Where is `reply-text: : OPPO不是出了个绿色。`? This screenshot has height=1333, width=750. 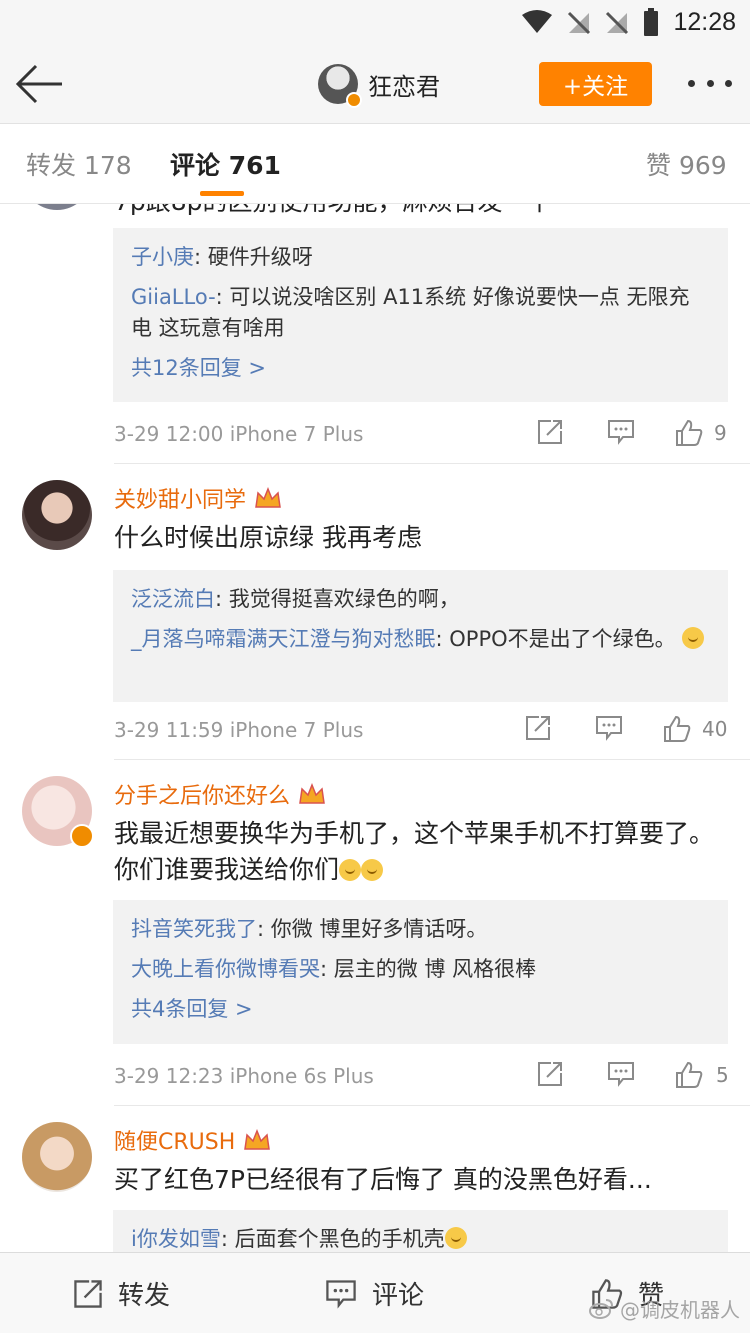
reply-text: : OPPO不是出了个绿色。 is located at coordinates (555, 639).